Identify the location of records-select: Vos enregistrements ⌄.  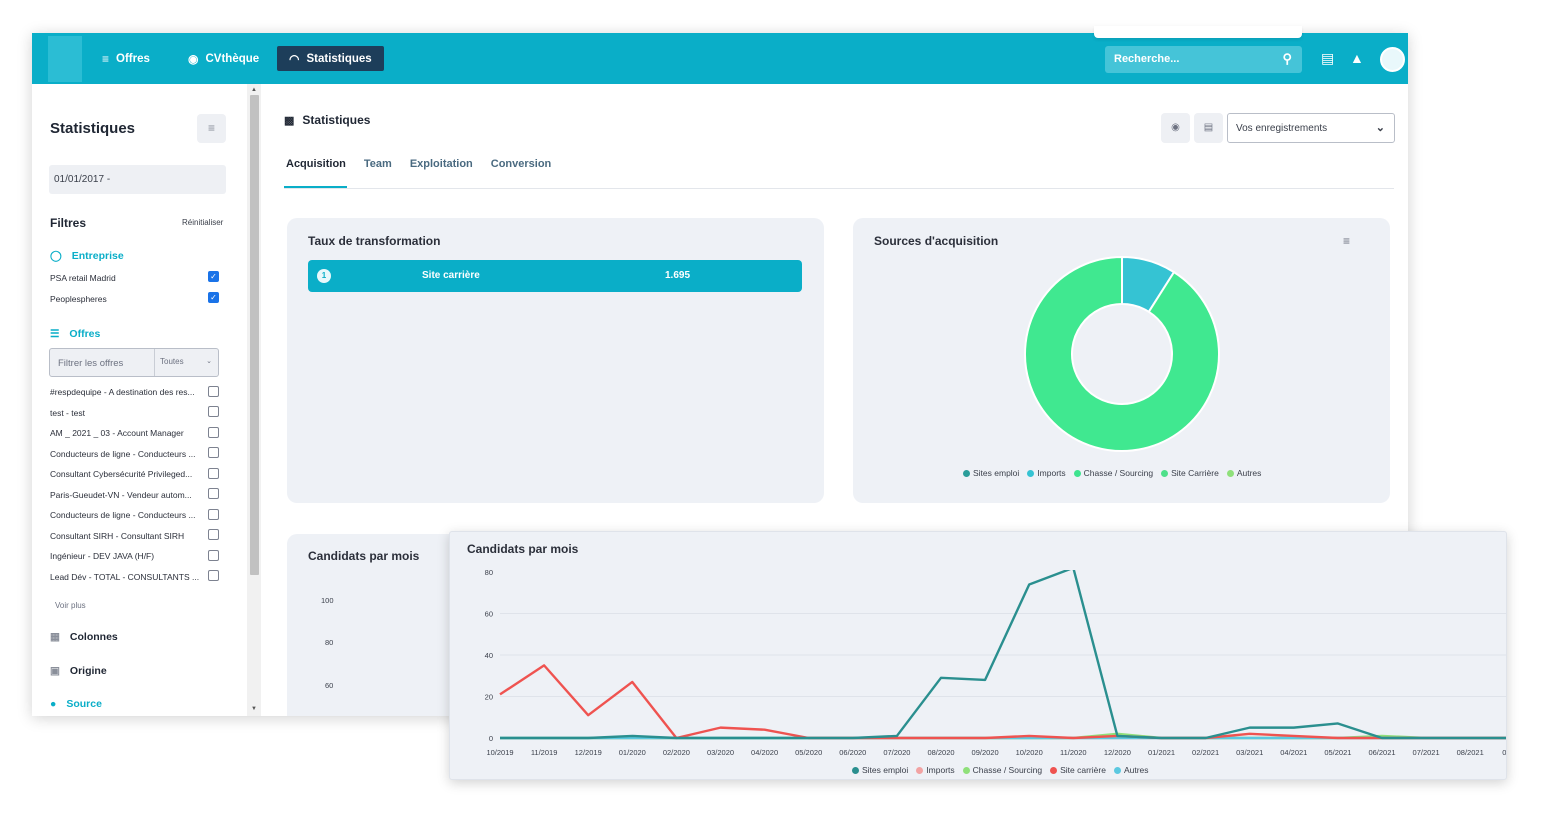
(1311, 128).